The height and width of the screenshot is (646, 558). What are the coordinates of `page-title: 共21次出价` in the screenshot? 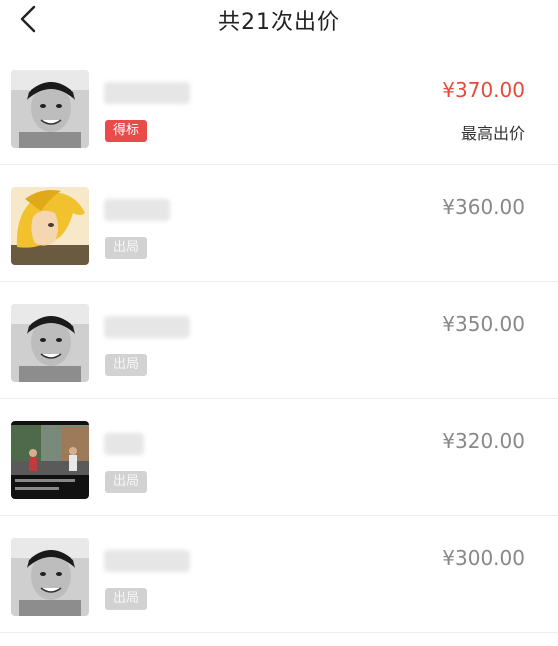 It's located at (279, 22).